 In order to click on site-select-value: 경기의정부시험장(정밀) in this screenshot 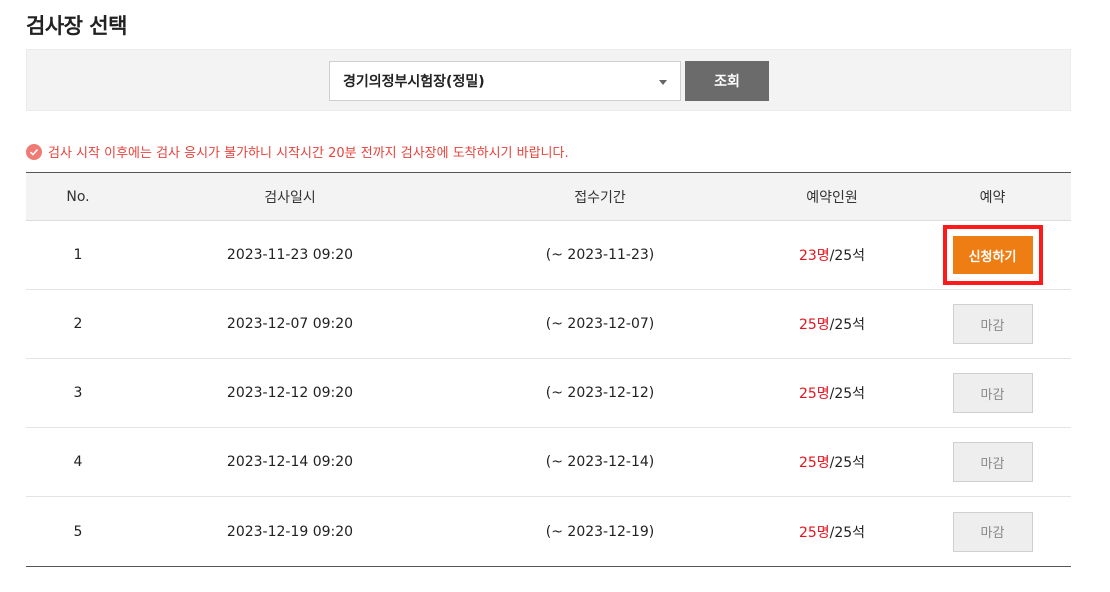, I will do `click(414, 82)`.